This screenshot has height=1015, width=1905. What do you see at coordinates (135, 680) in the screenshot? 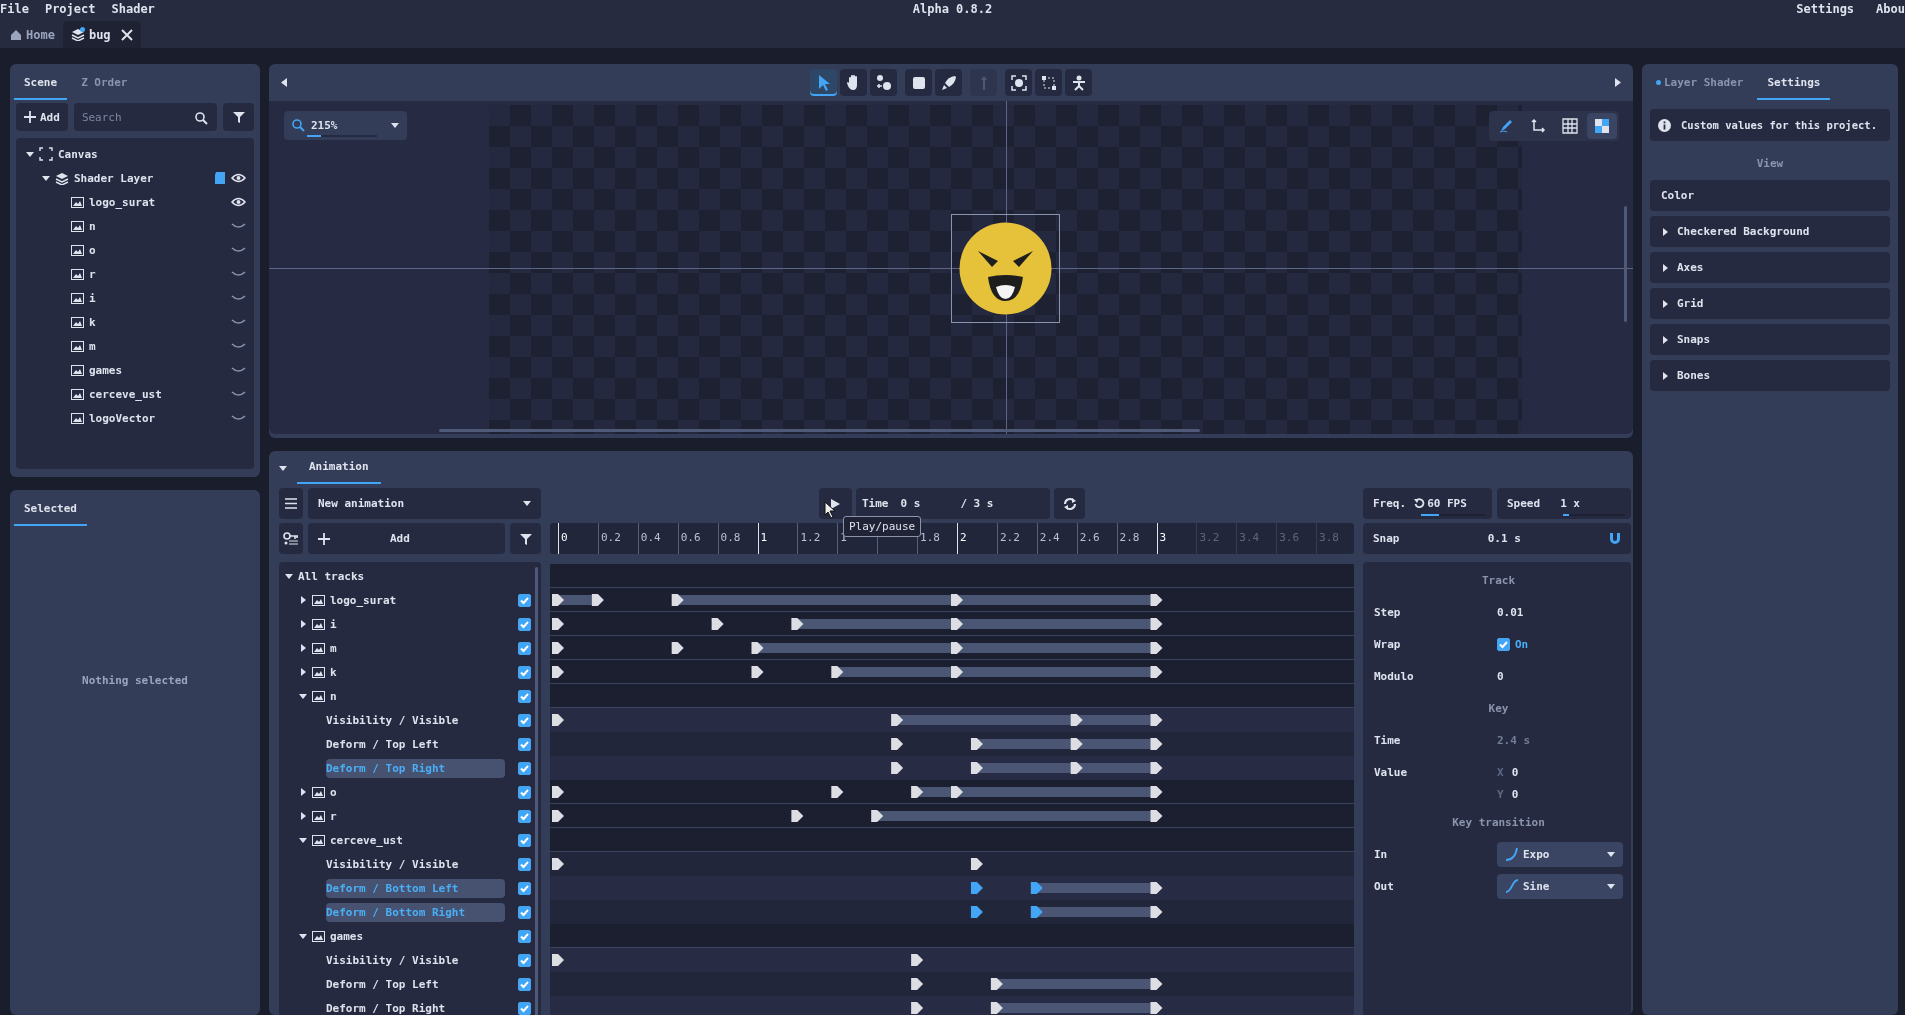
I see `empty-message: Nothing selected` at bounding box center [135, 680].